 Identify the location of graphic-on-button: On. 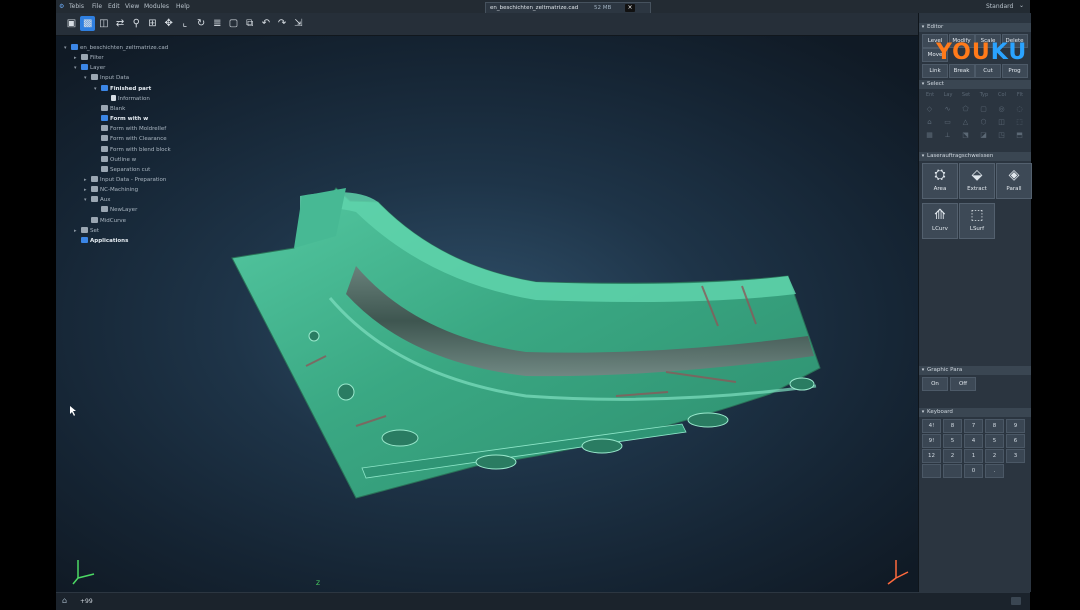
(935, 384).